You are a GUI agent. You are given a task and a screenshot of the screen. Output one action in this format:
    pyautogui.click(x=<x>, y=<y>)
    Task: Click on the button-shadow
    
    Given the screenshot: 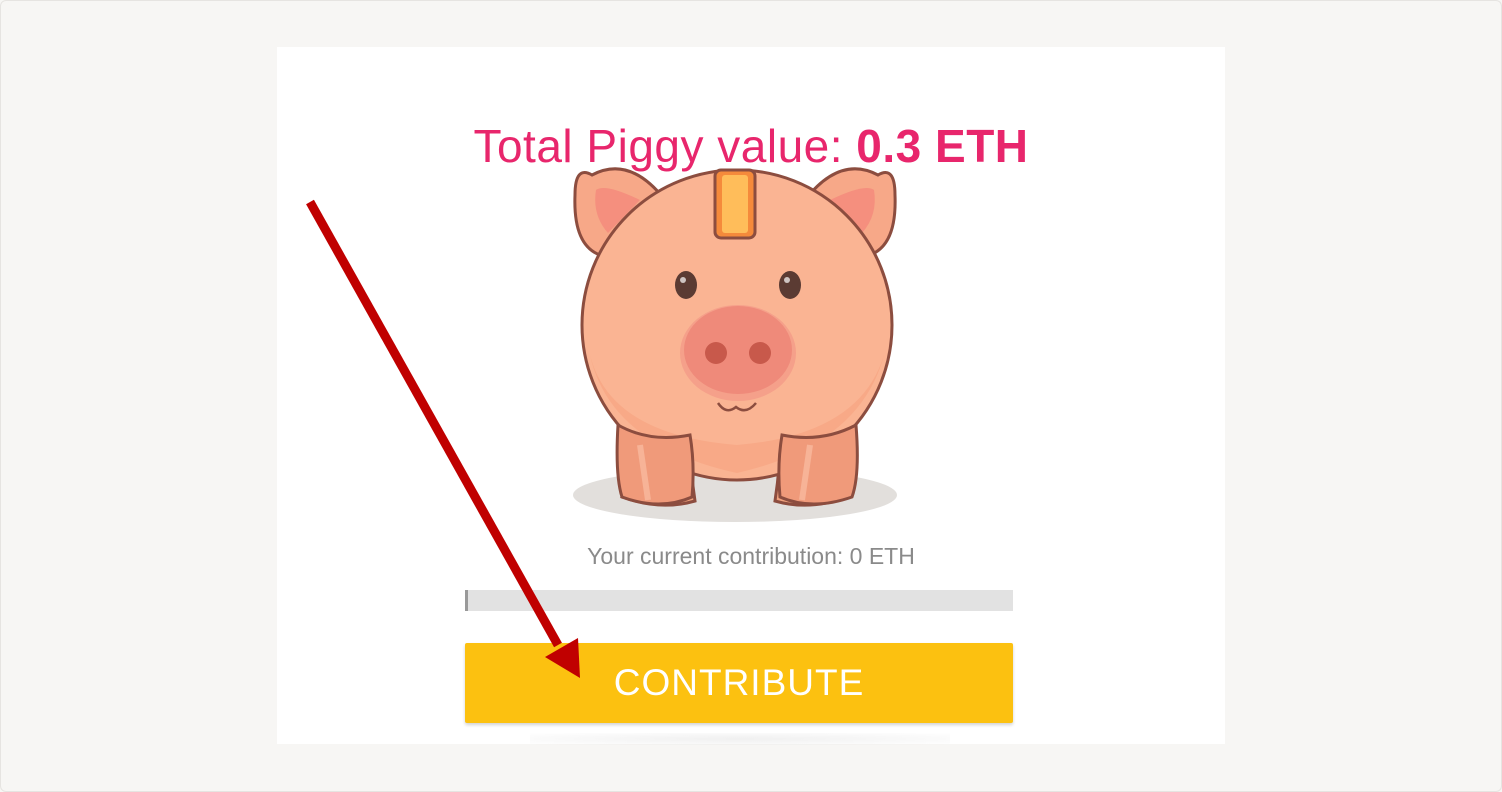 What is the action you would take?
    pyautogui.click(x=740, y=739)
    